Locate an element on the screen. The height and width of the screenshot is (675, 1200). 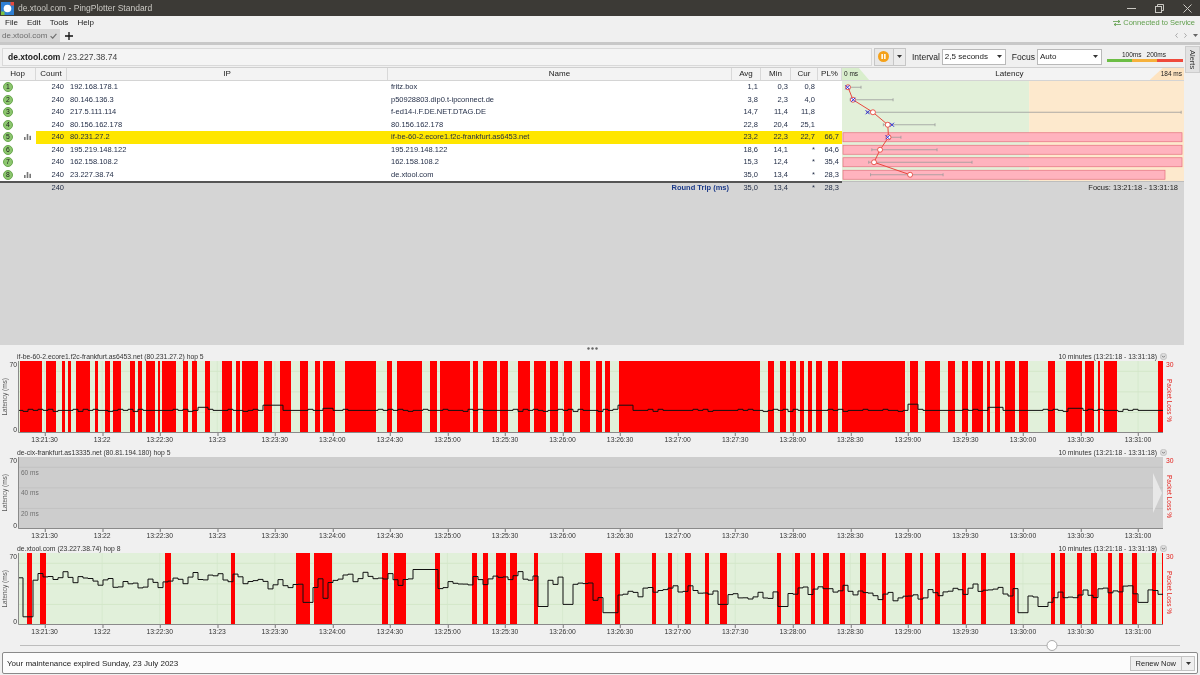
latency-column-header: Latency is located at coordinates (1009, 74).